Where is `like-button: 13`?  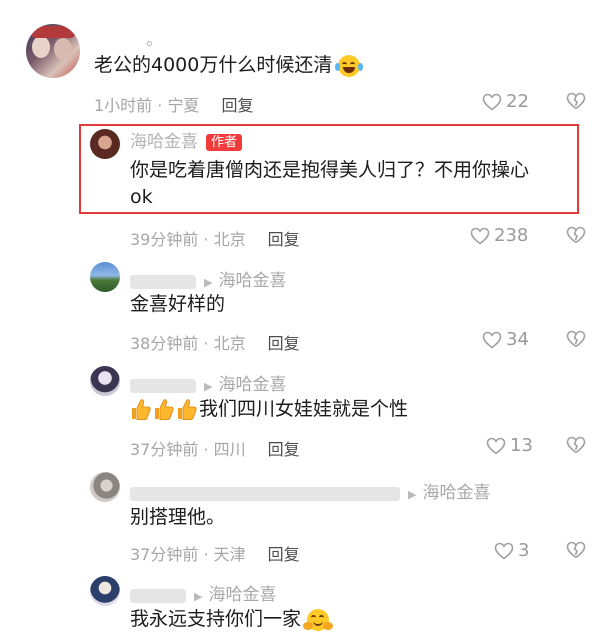
like-button: 13 is located at coordinates (509, 445).